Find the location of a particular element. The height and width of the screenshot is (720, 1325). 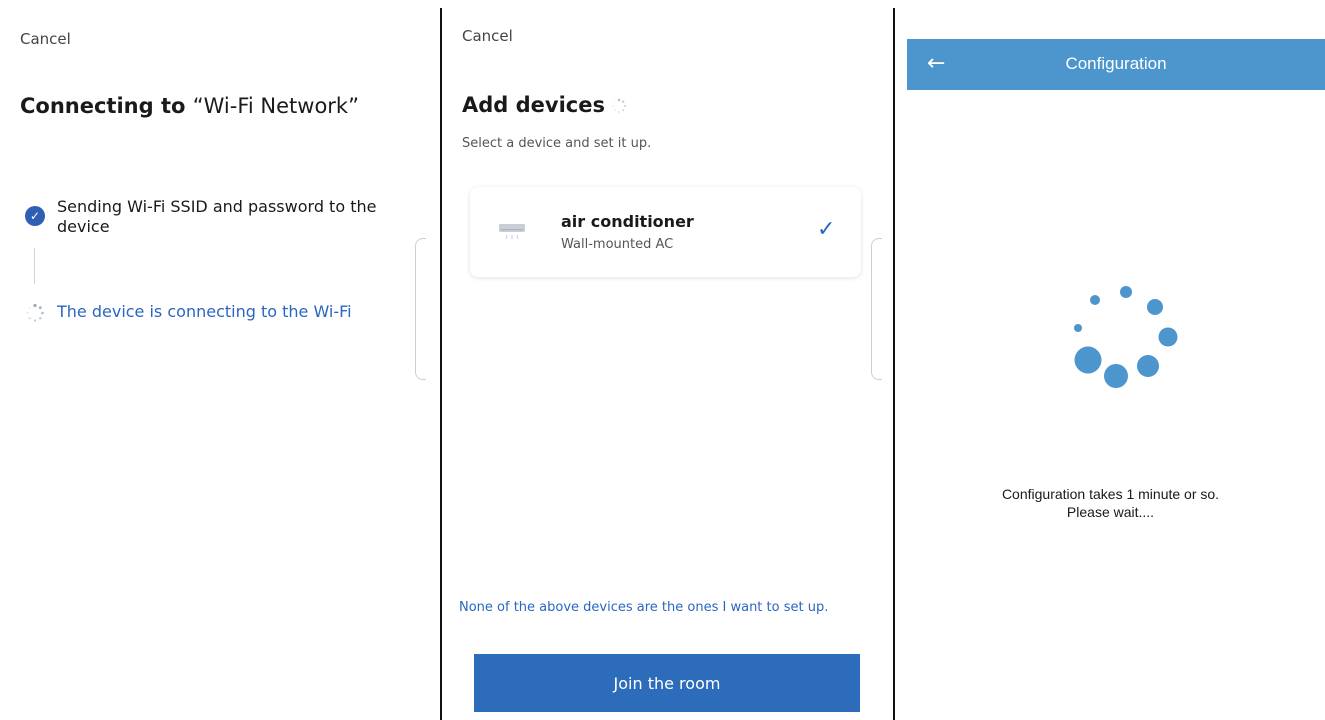

title-prefix: Connecting to is located at coordinates (106, 106).